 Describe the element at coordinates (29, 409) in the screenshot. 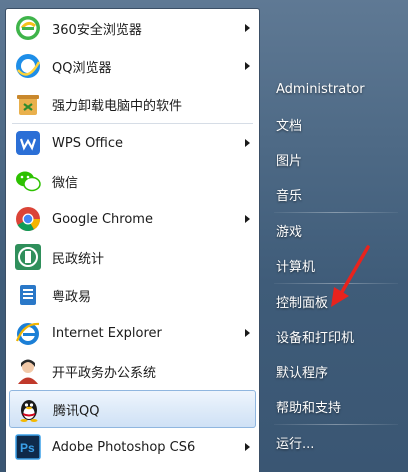

I see `qq-penguin-icon` at that location.